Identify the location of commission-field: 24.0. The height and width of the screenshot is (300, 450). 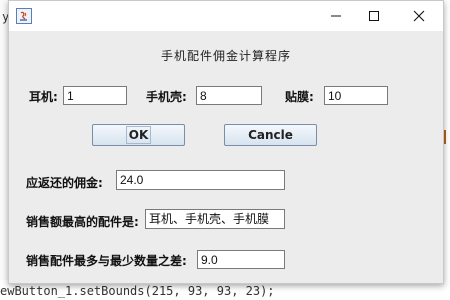
(200, 180).